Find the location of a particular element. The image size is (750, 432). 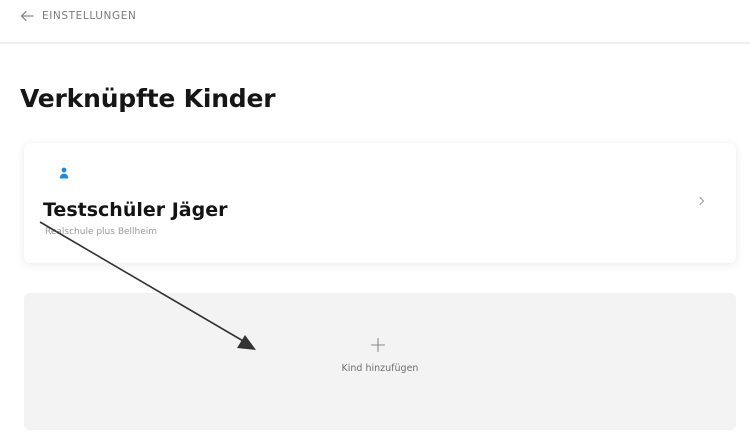

back-button: EINSTELLUNGEN is located at coordinates (78, 16).